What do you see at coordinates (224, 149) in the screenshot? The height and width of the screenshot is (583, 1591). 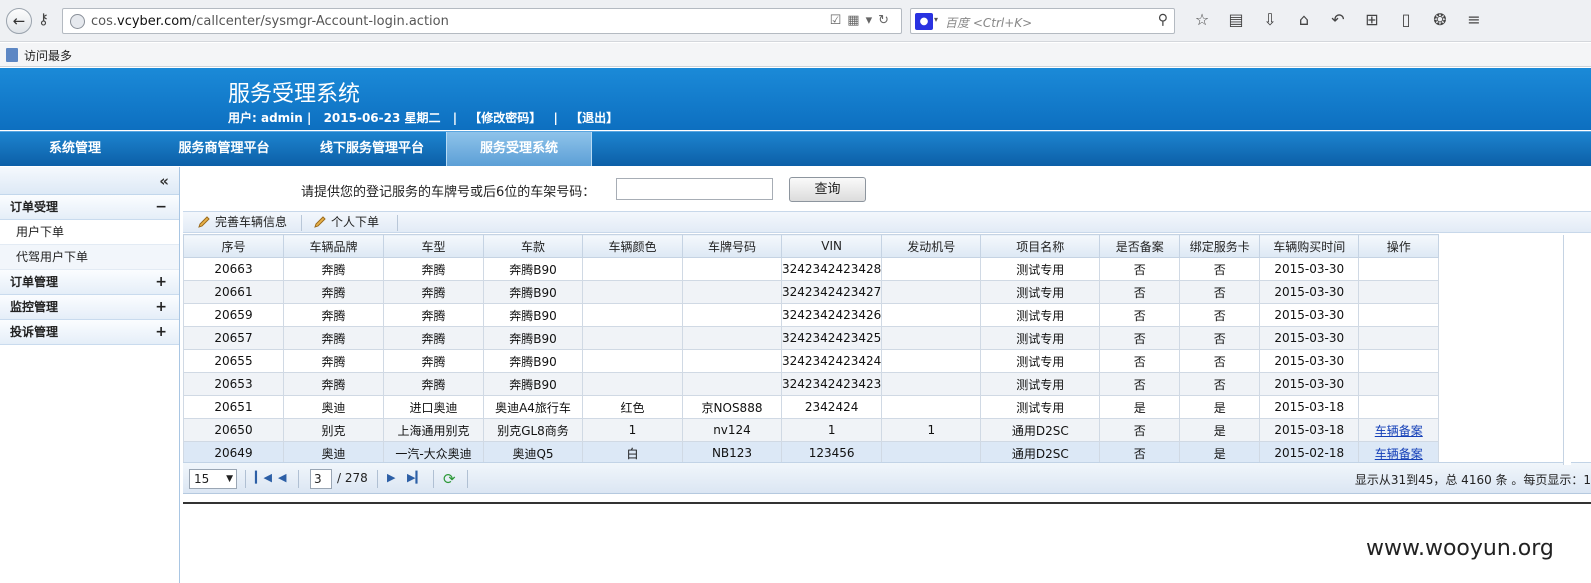 I see `nav-service-provider-platform: 服务商管理平台` at bounding box center [224, 149].